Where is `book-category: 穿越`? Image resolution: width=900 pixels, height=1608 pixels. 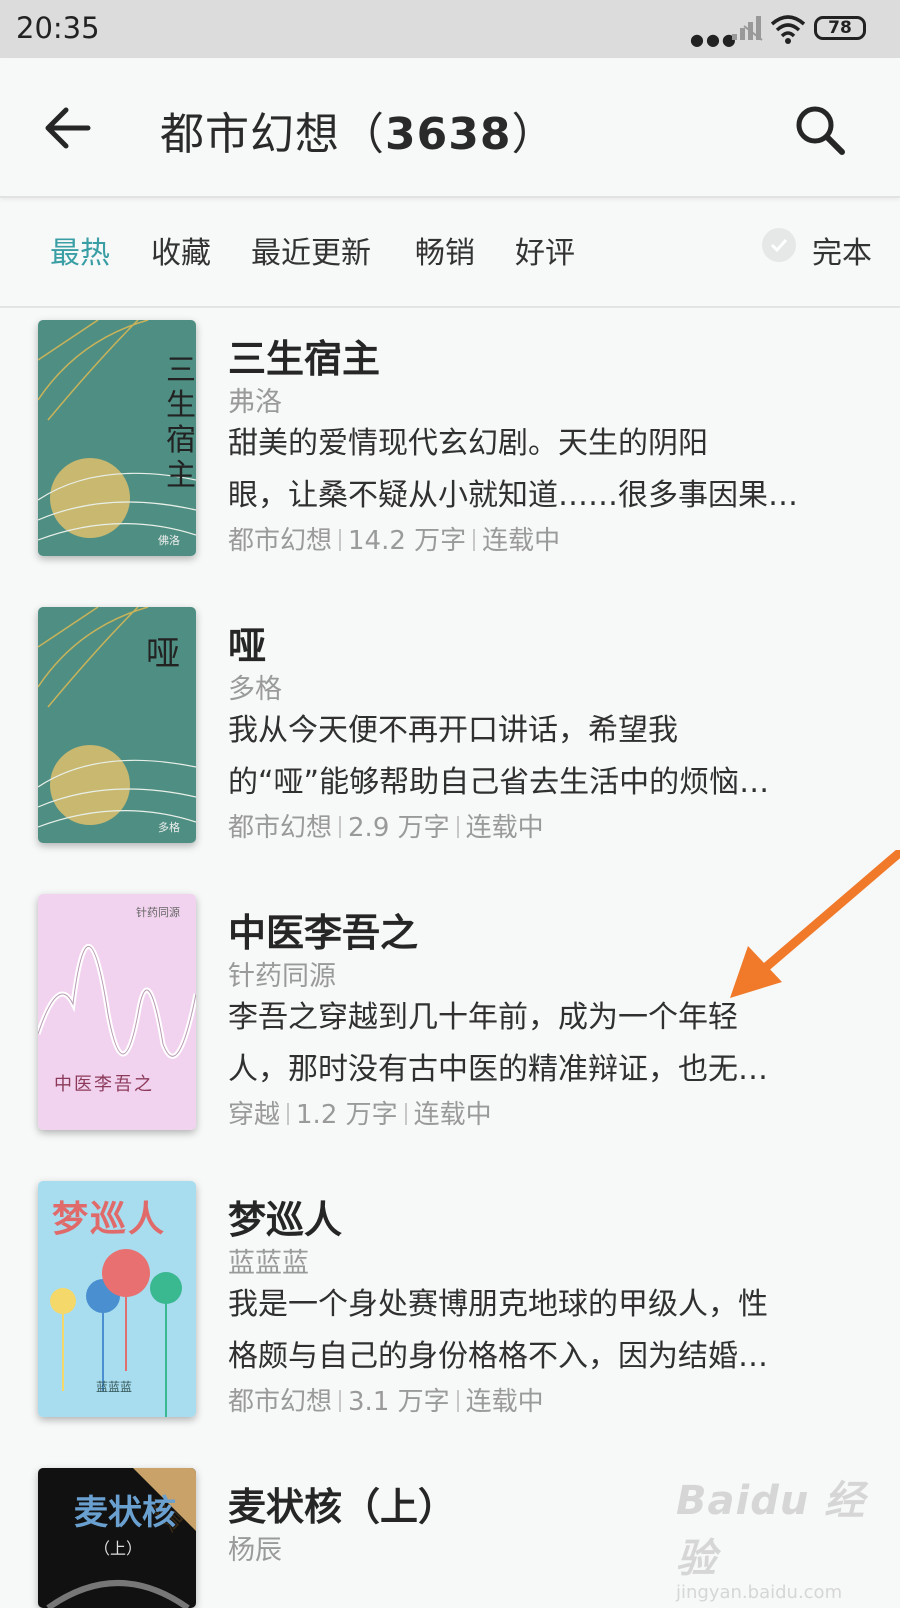
book-category: 穿越 is located at coordinates (254, 1115).